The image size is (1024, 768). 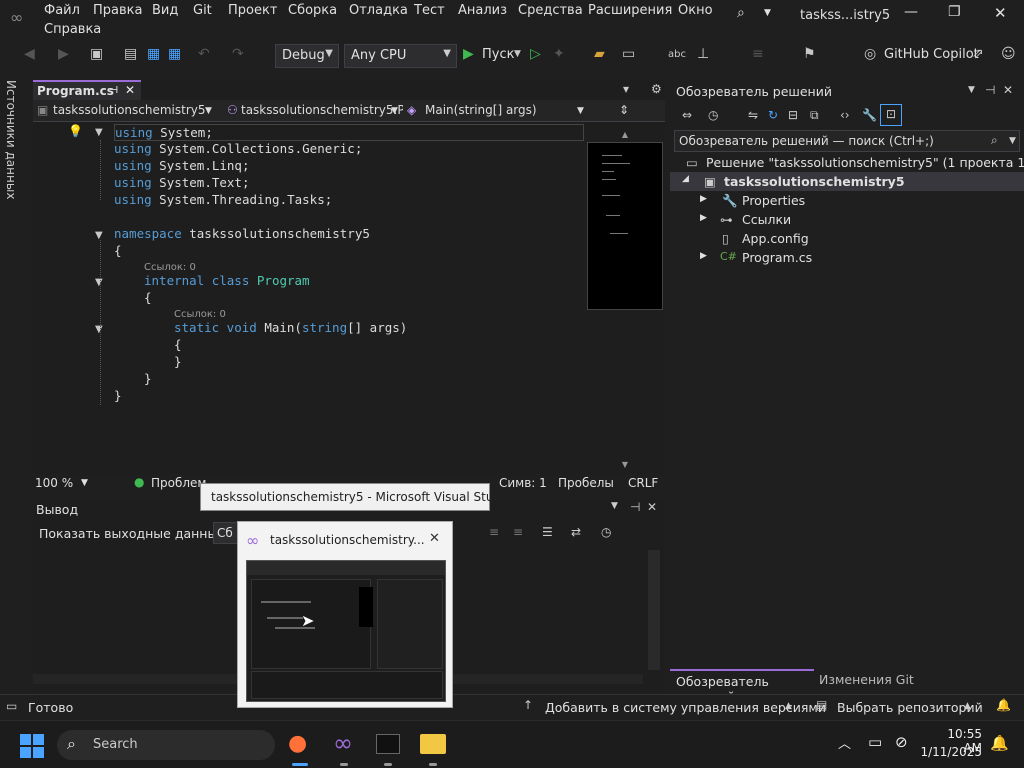 I want to click on sync-icon: ⇔, so click(x=687, y=115).